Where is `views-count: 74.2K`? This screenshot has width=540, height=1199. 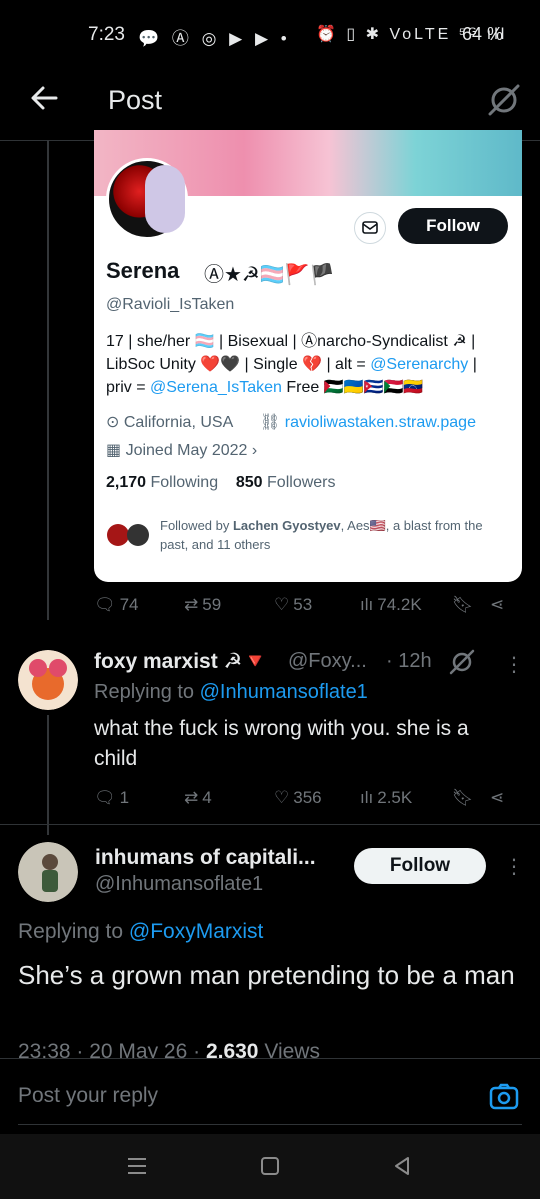 views-count: 74.2K is located at coordinates (399, 604).